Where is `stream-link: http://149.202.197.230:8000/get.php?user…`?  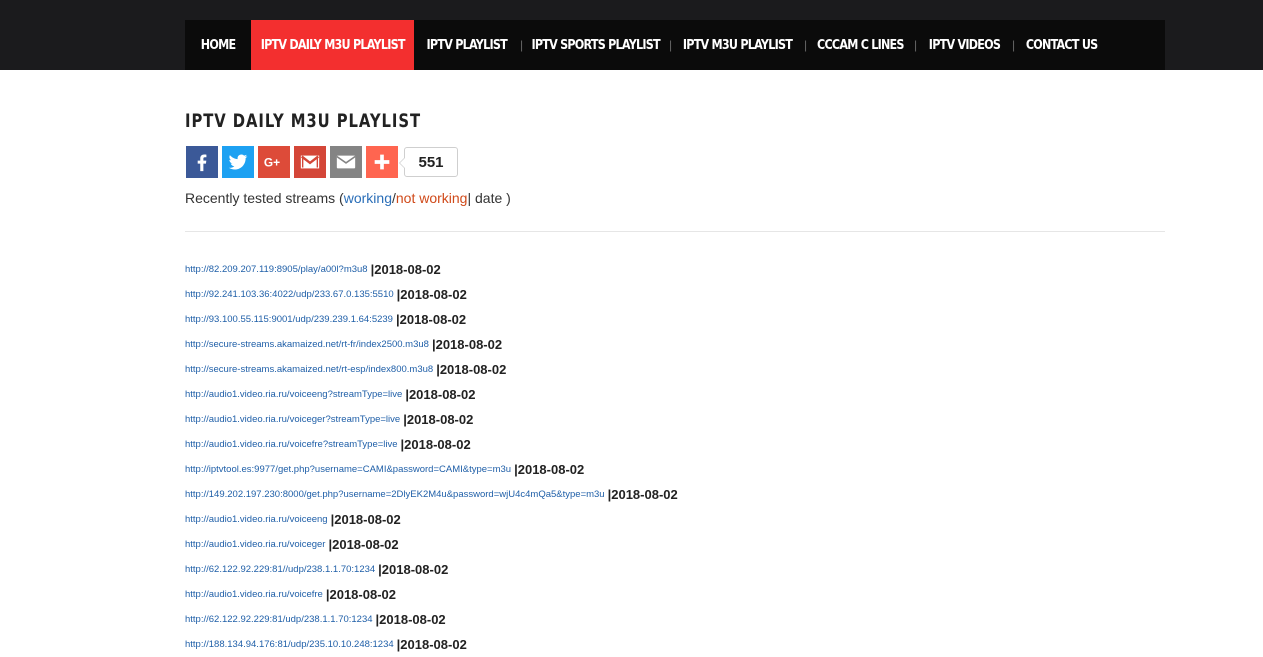 stream-link: http://149.202.197.230:8000/get.php?user… is located at coordinates (395, 494).